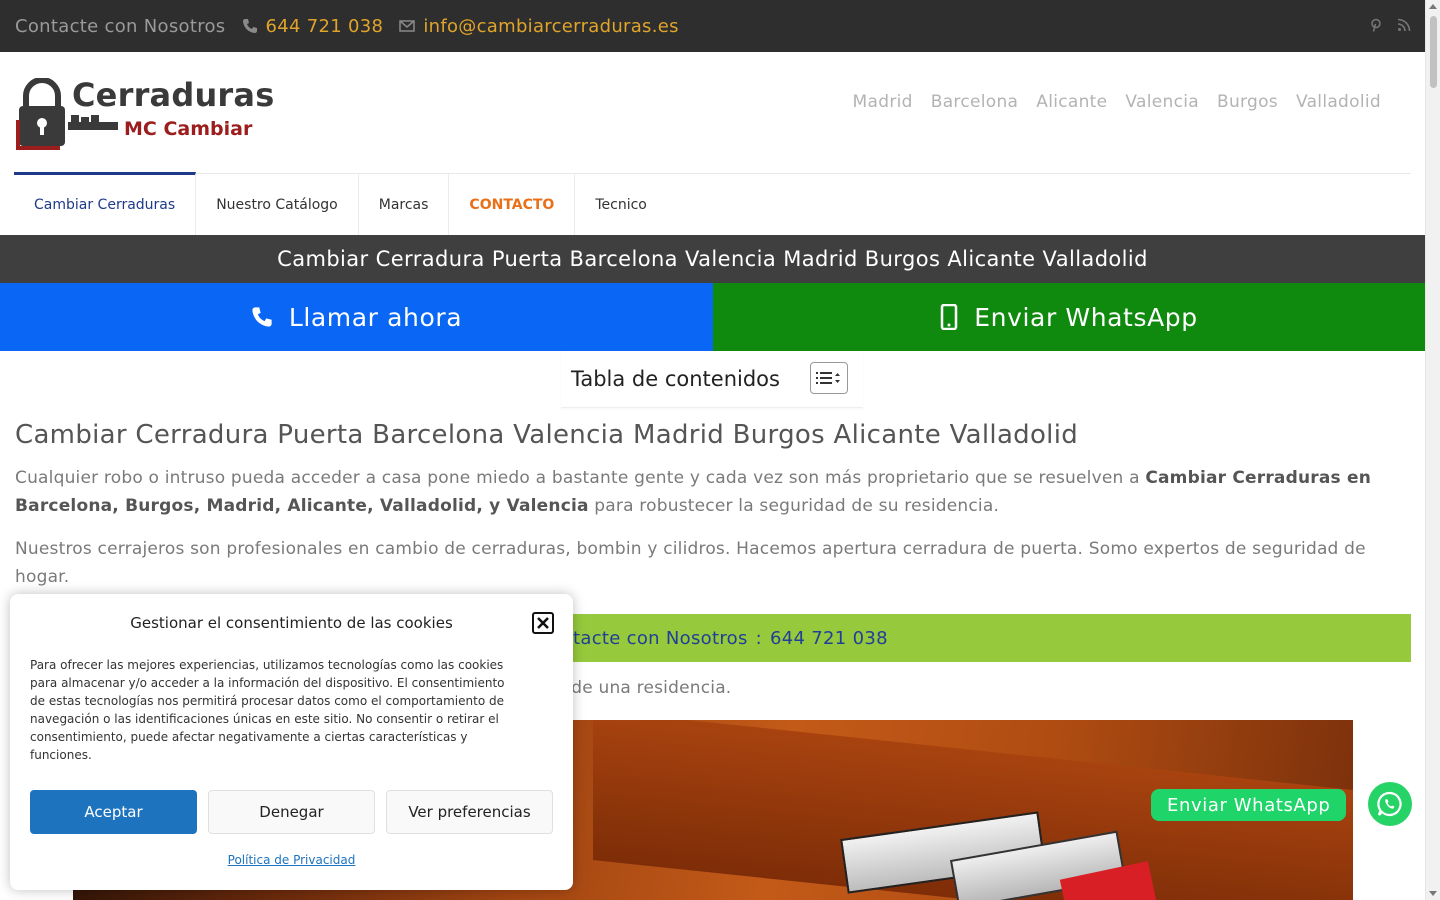 The image size is (1440, 900). Describe the element at coordinates (1433, 6) in the screenshot. I see `scroll-up-icon` at that location.